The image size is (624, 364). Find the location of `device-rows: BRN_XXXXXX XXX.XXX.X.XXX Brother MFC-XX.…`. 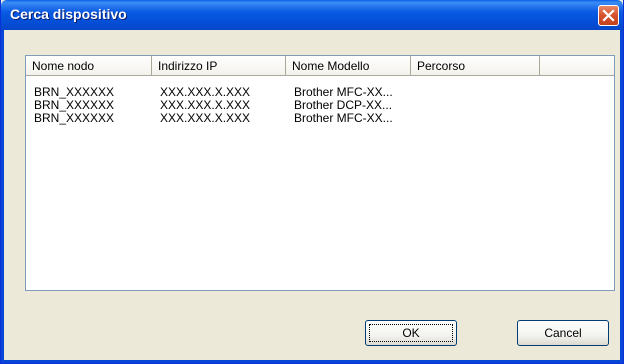

device-rows: BRN_XXXXXX XXX.XXX.X.XXX Brother MFC-XX.… is located at coordinates (320, 105).